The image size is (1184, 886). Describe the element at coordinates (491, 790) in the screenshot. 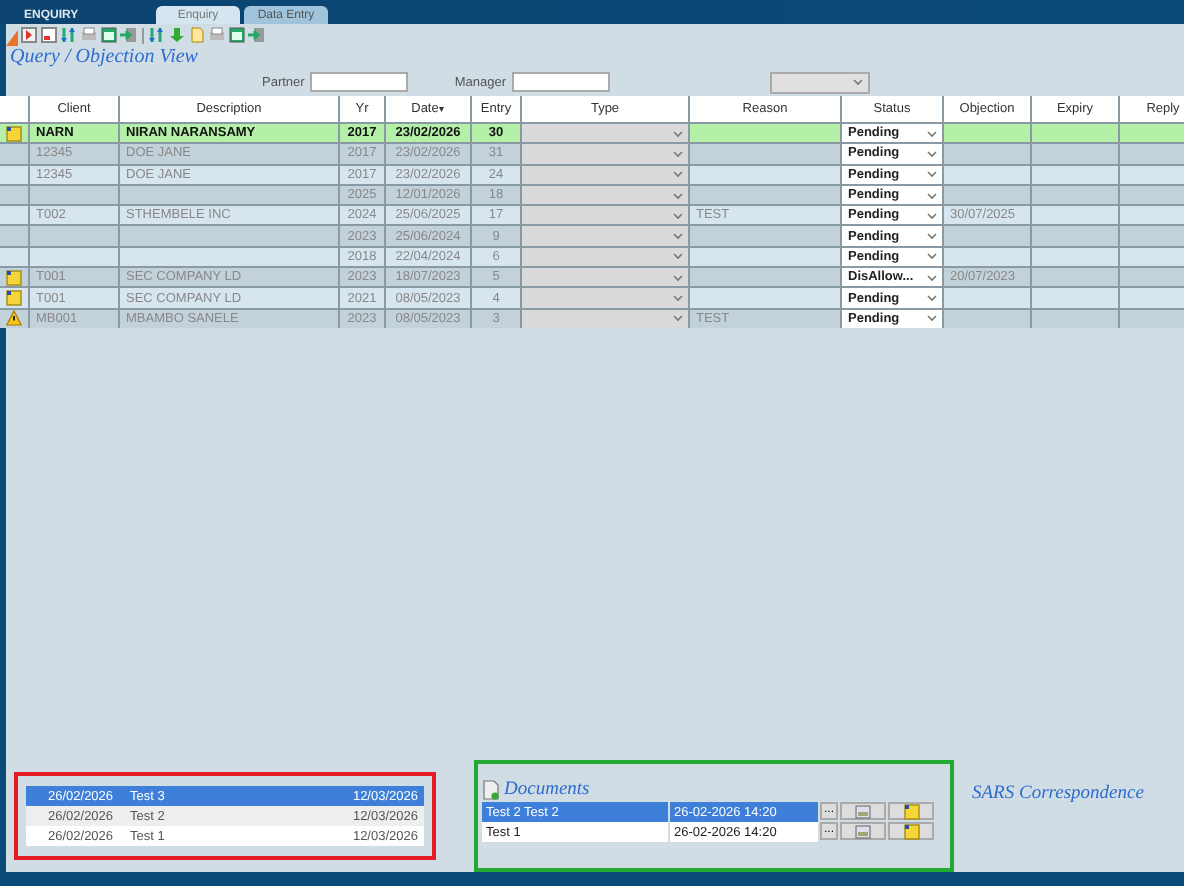

I see `document-icon` at that location.